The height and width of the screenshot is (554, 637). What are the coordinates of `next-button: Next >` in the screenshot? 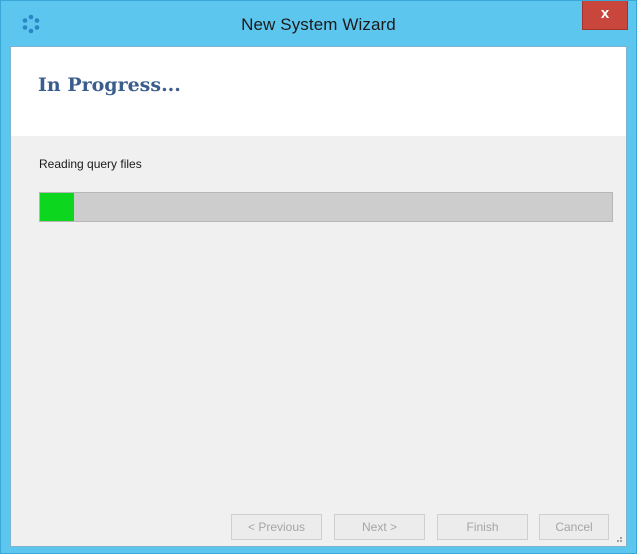 It's located at (379, 527).